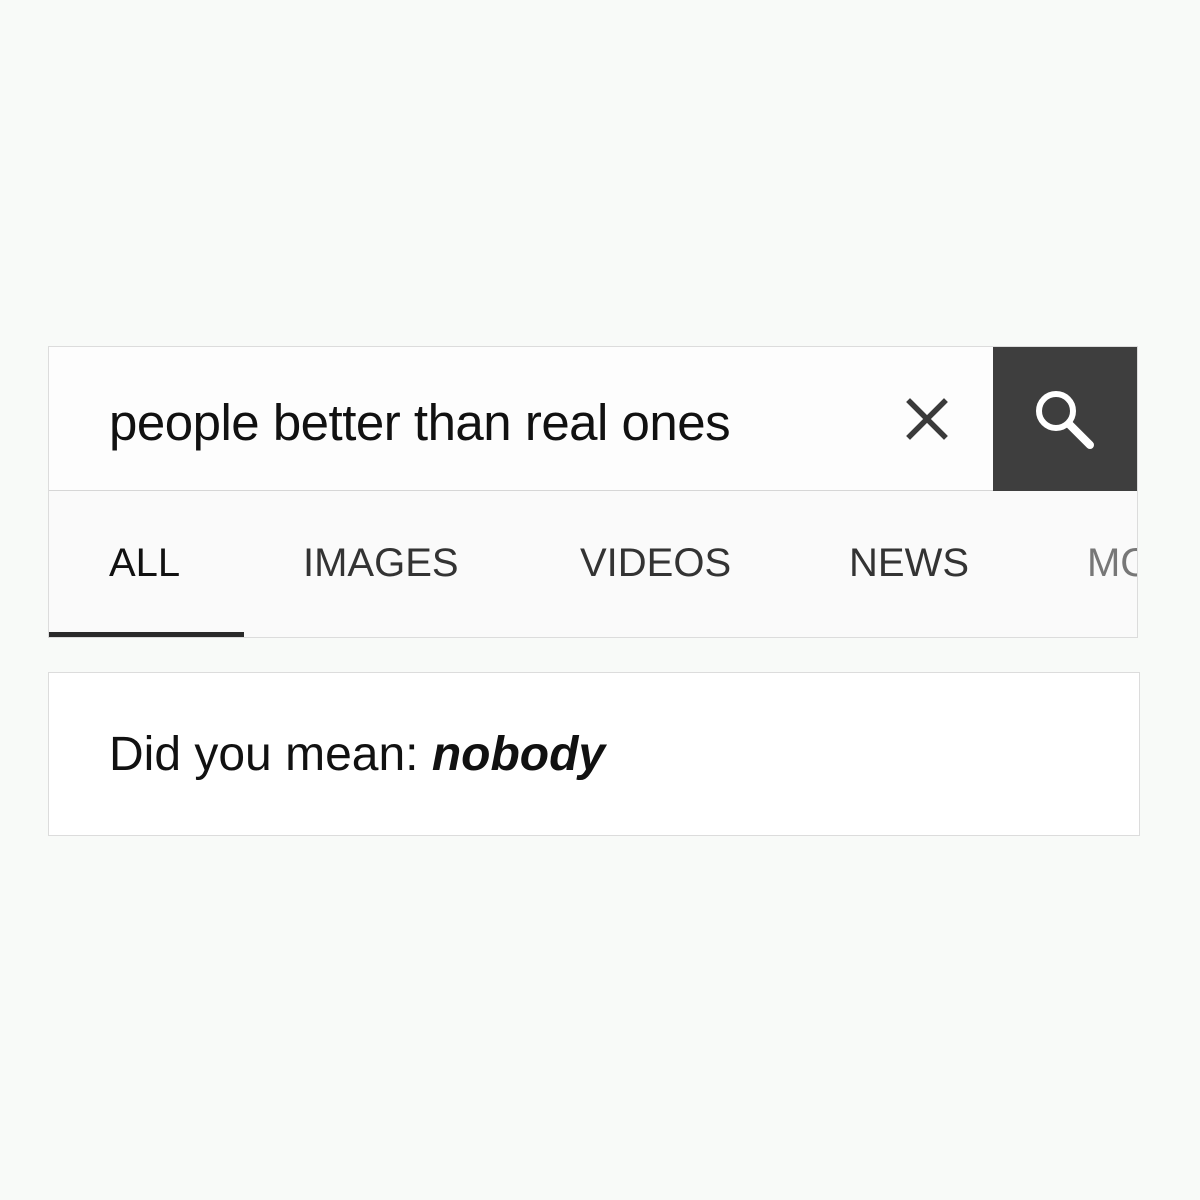  What do you see at coordinates (144, 563) in the screenshot?
I see `tab-all: ALL` at bounding box center [144, 563].